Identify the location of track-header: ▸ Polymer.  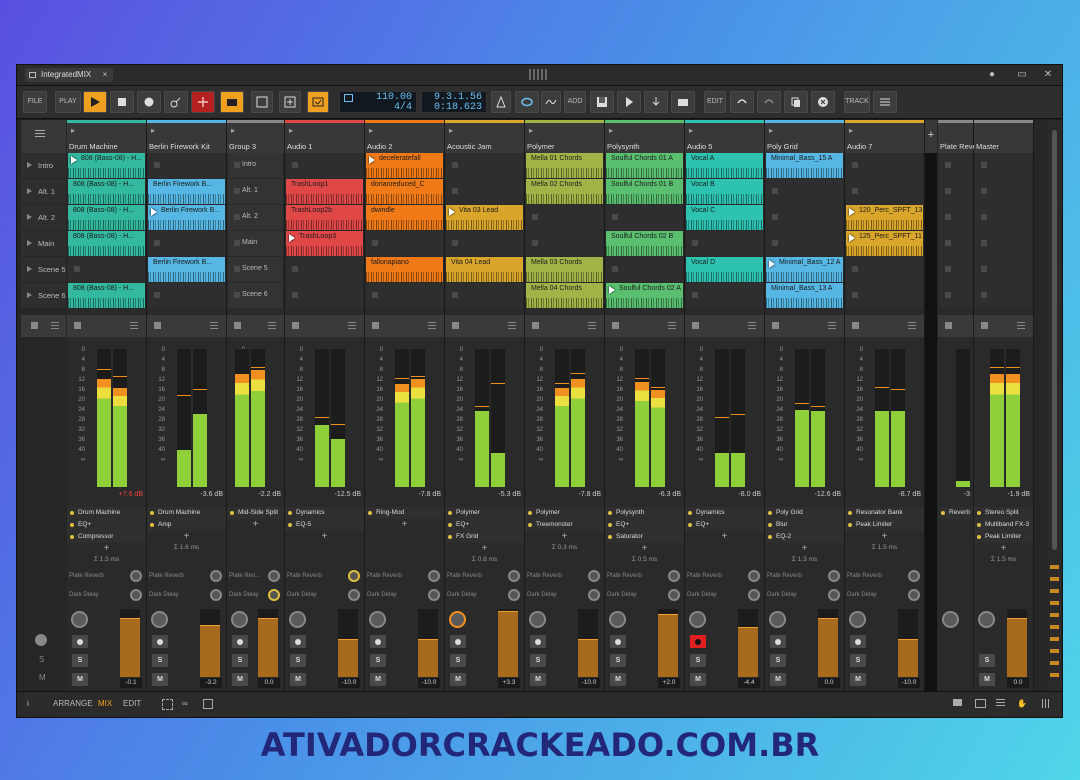
(564, 136).